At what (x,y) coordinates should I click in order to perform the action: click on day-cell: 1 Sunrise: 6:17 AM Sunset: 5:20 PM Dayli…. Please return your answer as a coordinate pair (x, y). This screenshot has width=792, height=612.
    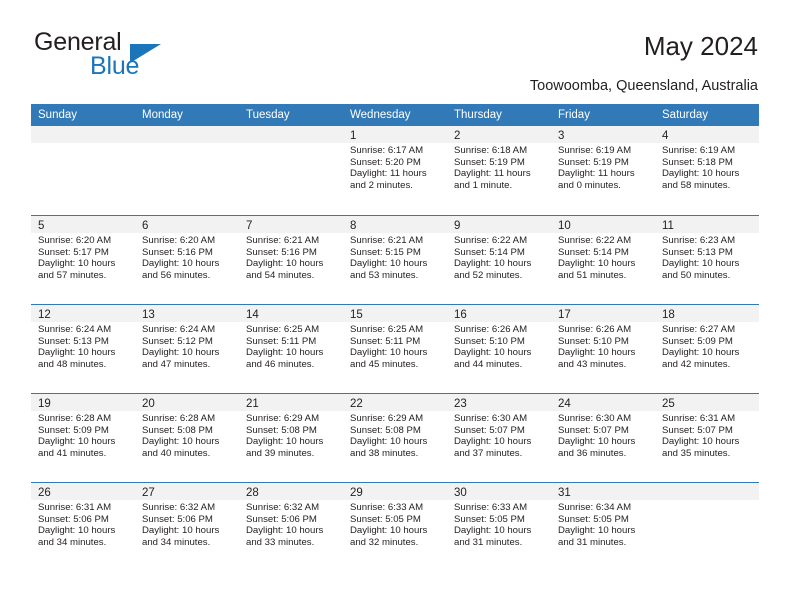
    Looking at the image, I should click on (395, 170).